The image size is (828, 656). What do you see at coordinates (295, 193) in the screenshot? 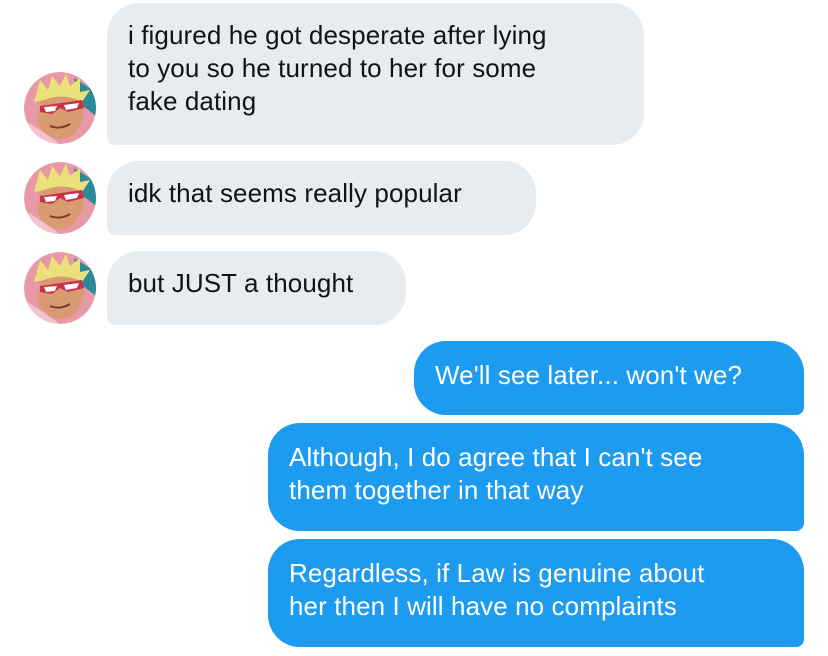
I see `message-text: idk that seems really popular` at bounding box center [295, 193].